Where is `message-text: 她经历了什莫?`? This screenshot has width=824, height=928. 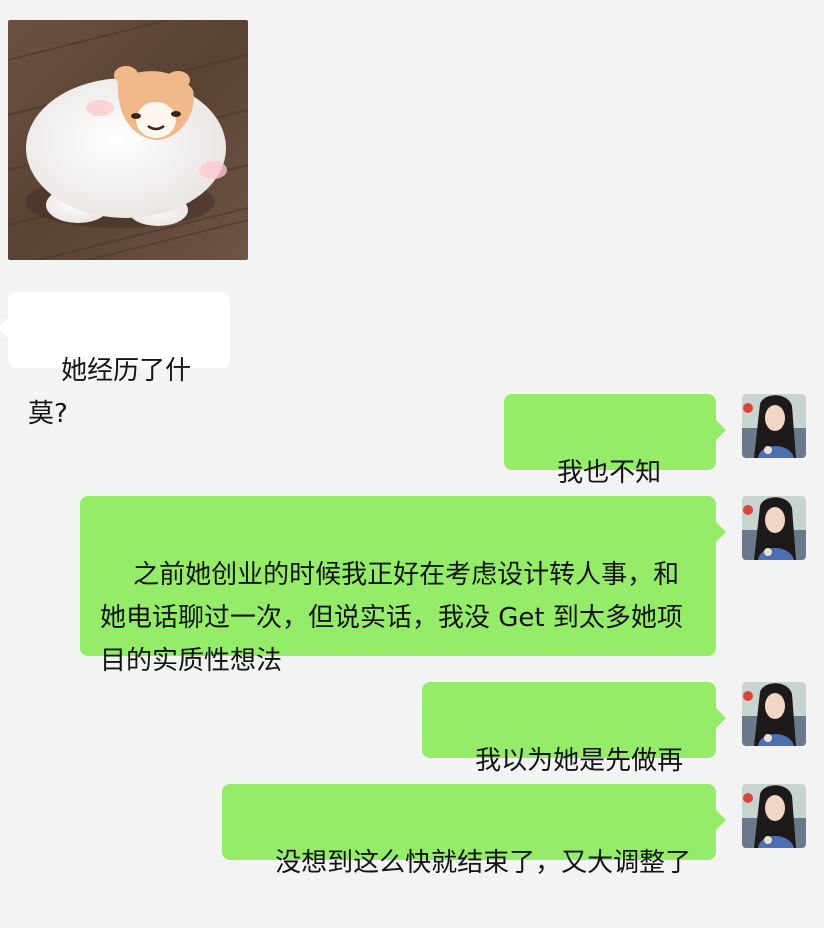
message-text: 她经历了什莫? is located at coordinates (110, 392).